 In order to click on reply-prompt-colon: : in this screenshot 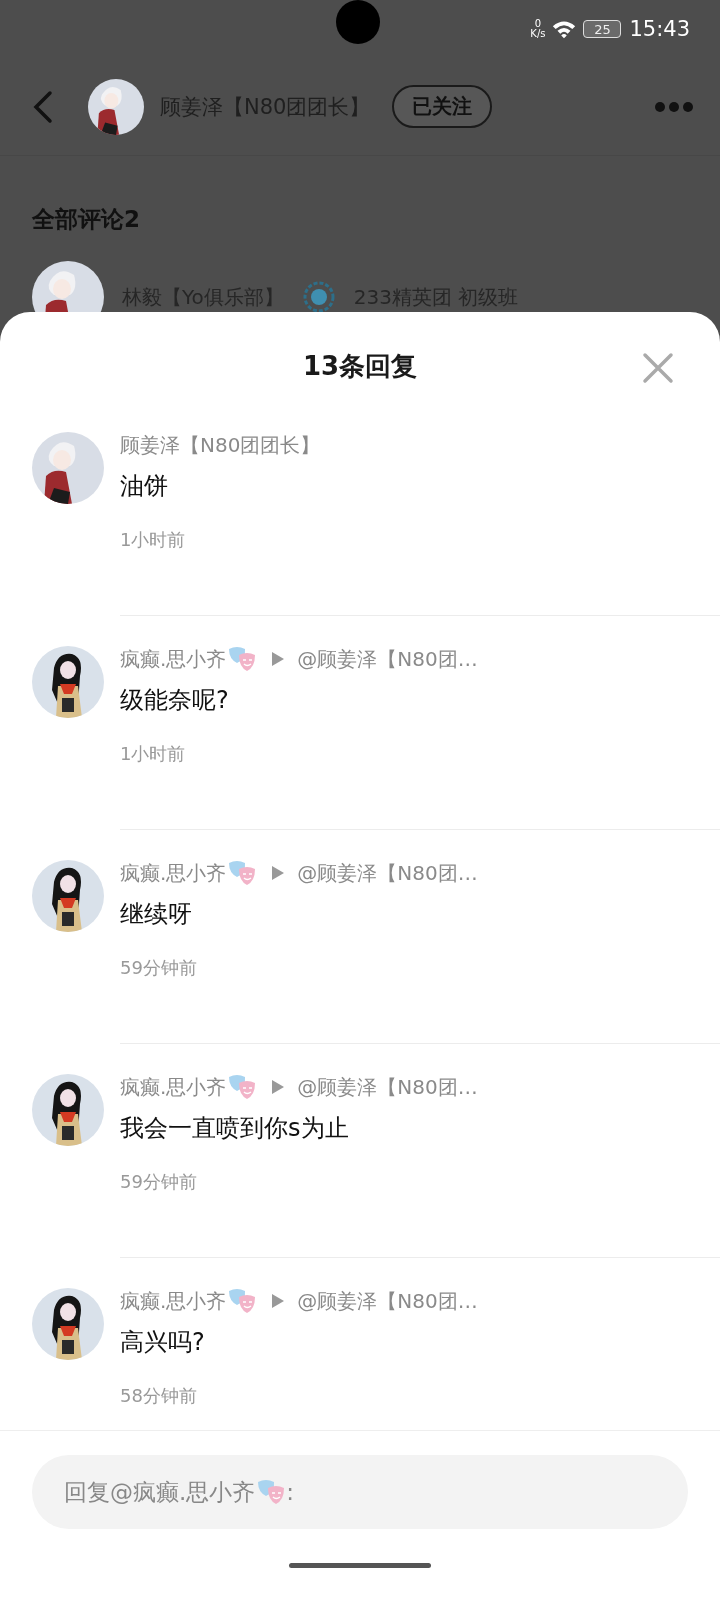, I will do `click(290, 1492)`.